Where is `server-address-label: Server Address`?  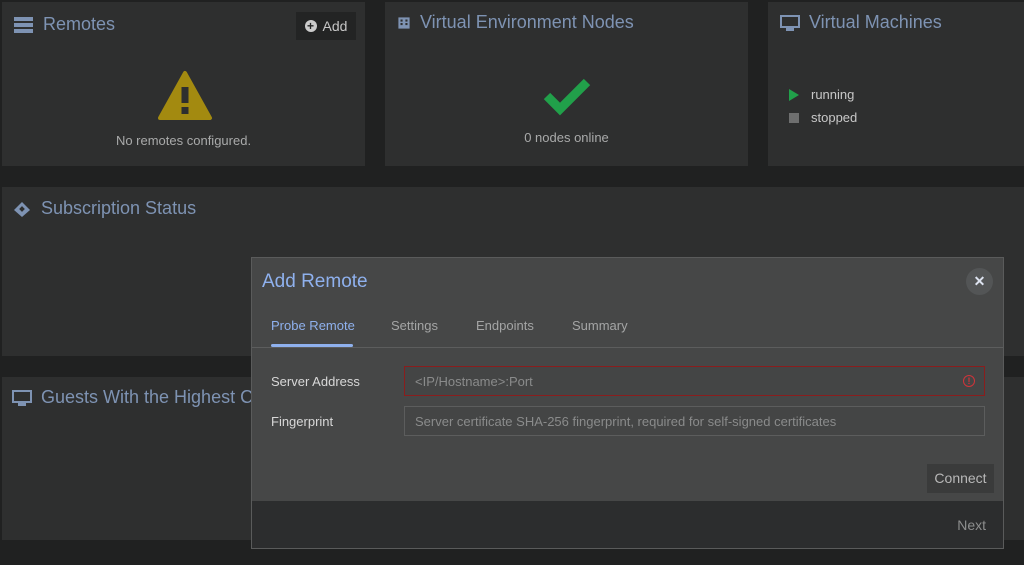
server-address-label: Server Address is located at coordinates (315, 381).